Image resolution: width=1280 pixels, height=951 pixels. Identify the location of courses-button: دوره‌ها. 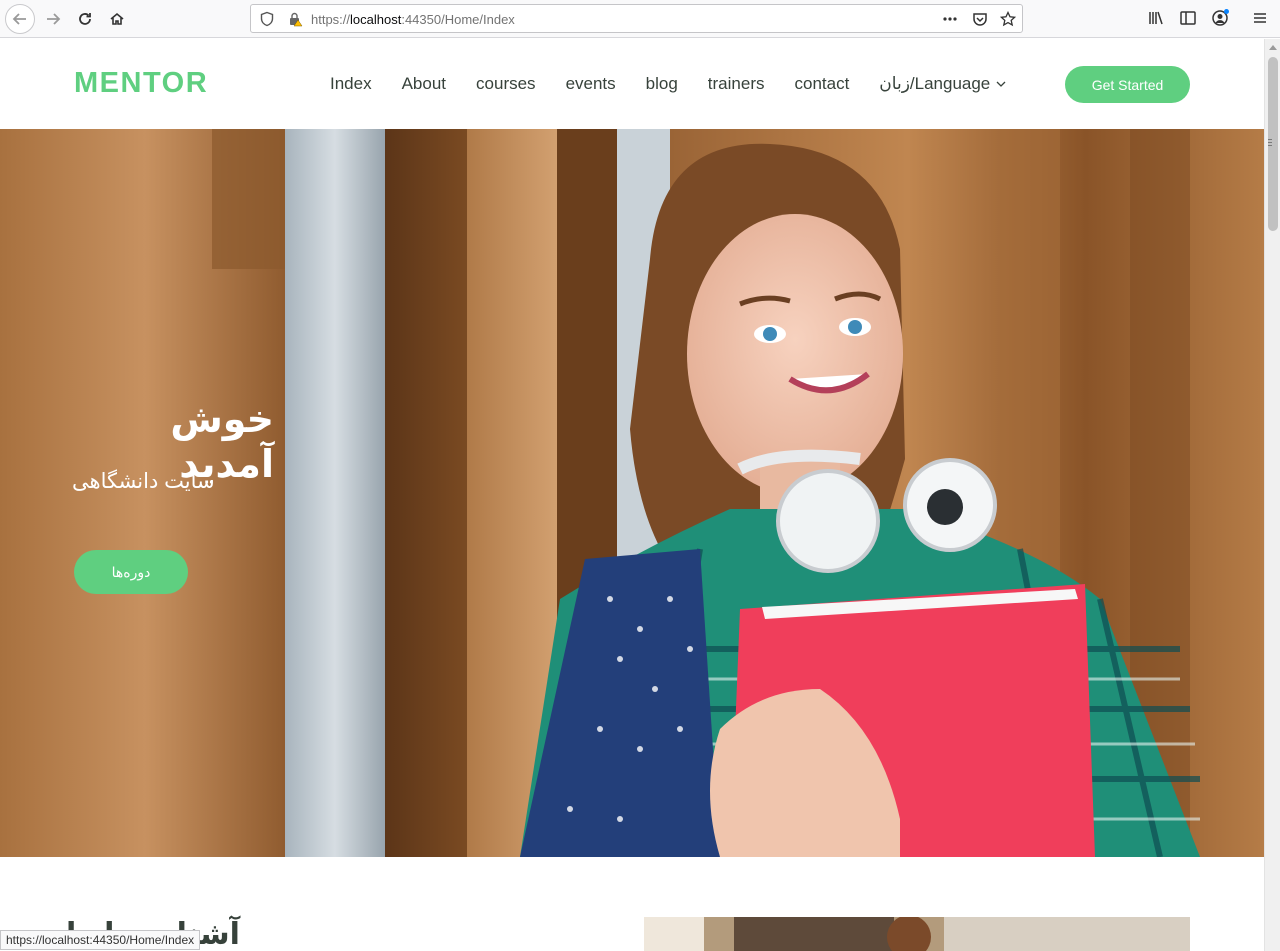
(131, 572).